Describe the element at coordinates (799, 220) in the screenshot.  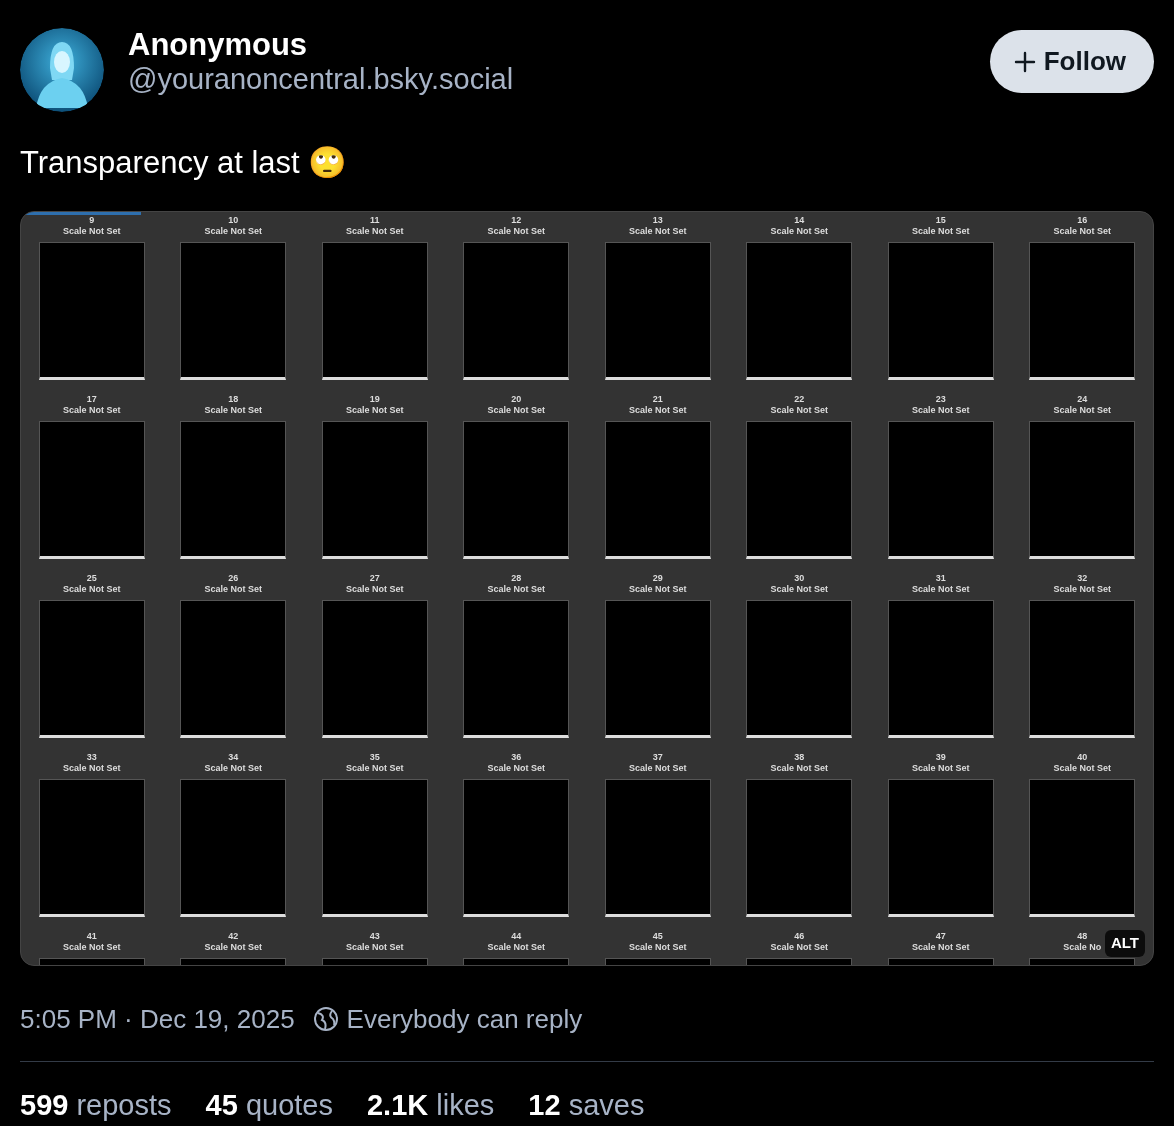
I see `page-number: 14` at that location.